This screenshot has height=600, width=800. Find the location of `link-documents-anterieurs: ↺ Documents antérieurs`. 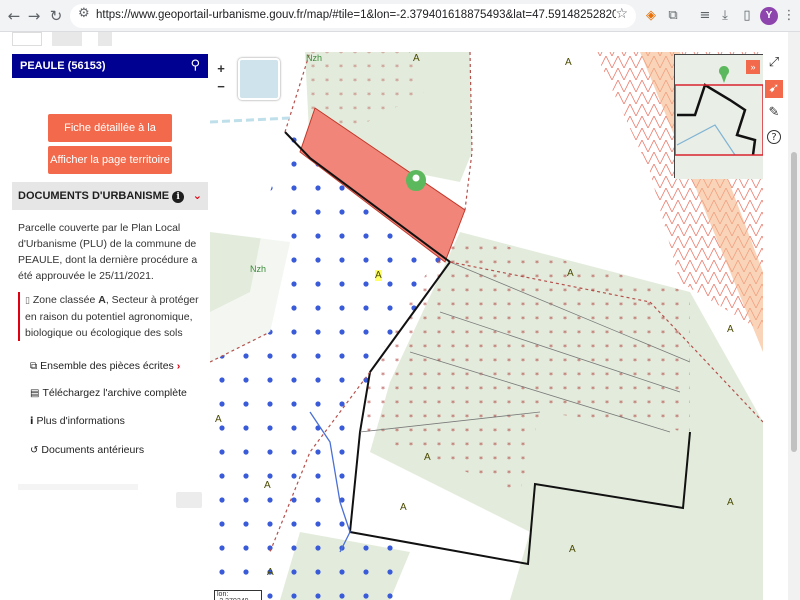

link-documents-anterieurs: ↺ Documents antérieurs is located at coordinates (87, 450).